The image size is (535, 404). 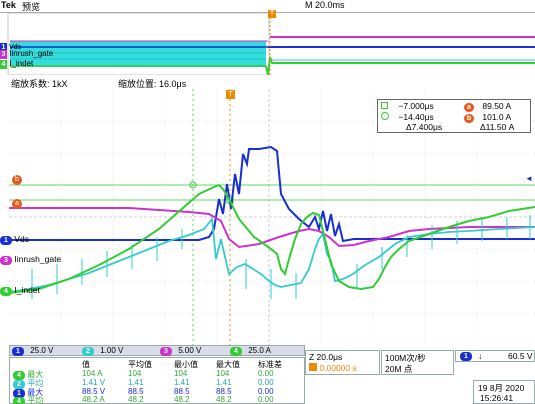 What do you see at coordinates (157, 350) in the screenshot?
I see `channel-scale-bar: 1 25.0 V 2 1.00 V 3 5.00 V 4 25.0 A` at bounding box center [157, 350].